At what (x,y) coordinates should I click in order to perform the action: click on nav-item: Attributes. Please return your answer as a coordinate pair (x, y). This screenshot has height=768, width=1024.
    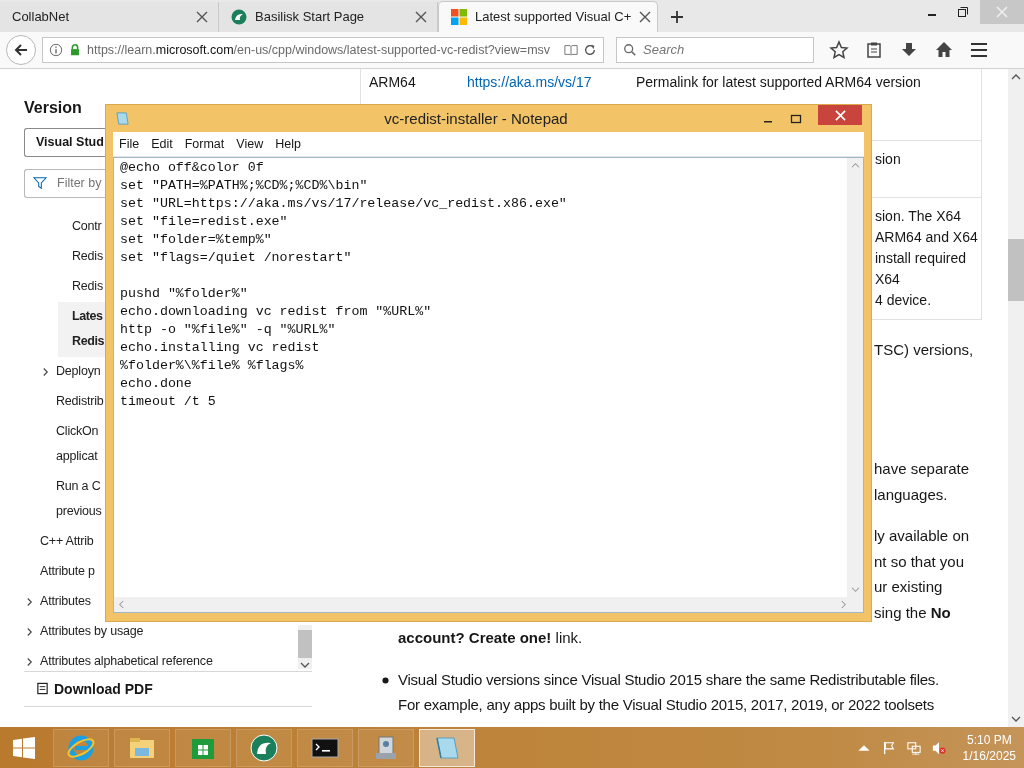
    Looking at the image, I should click on (65, 602).